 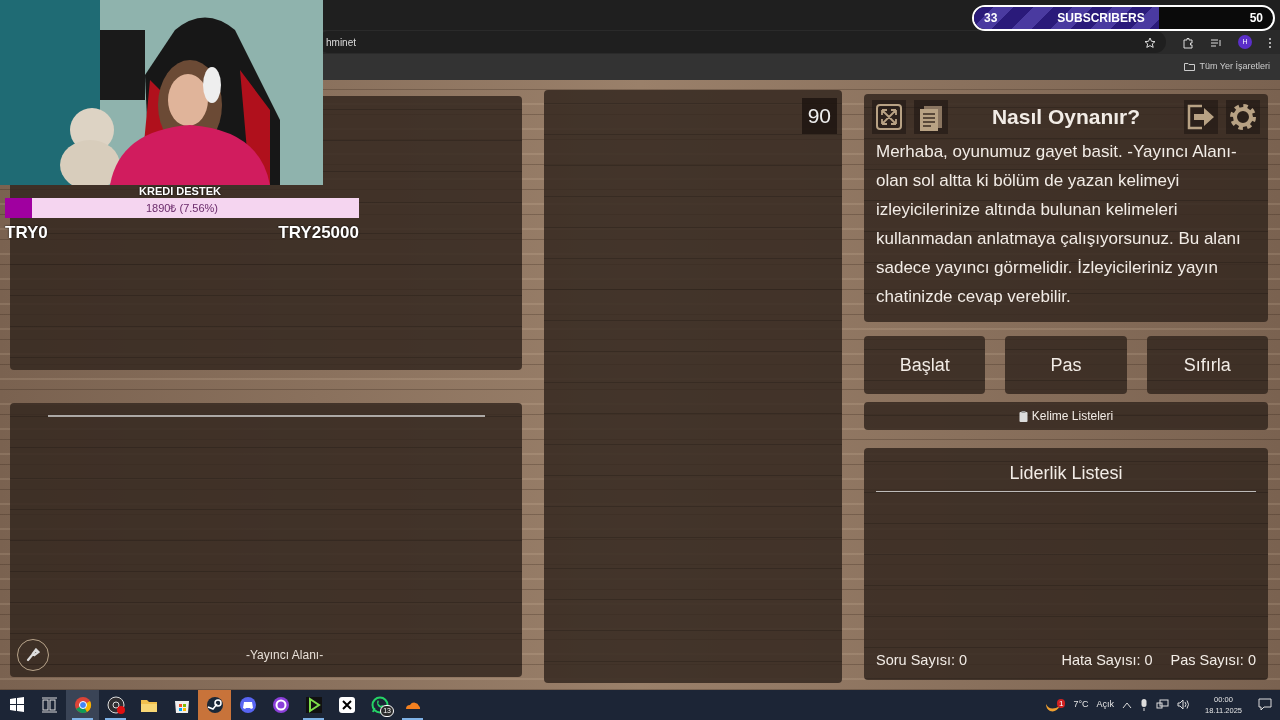 I want to click on game-button: Sıfırla, so click(x=1207, y=365).